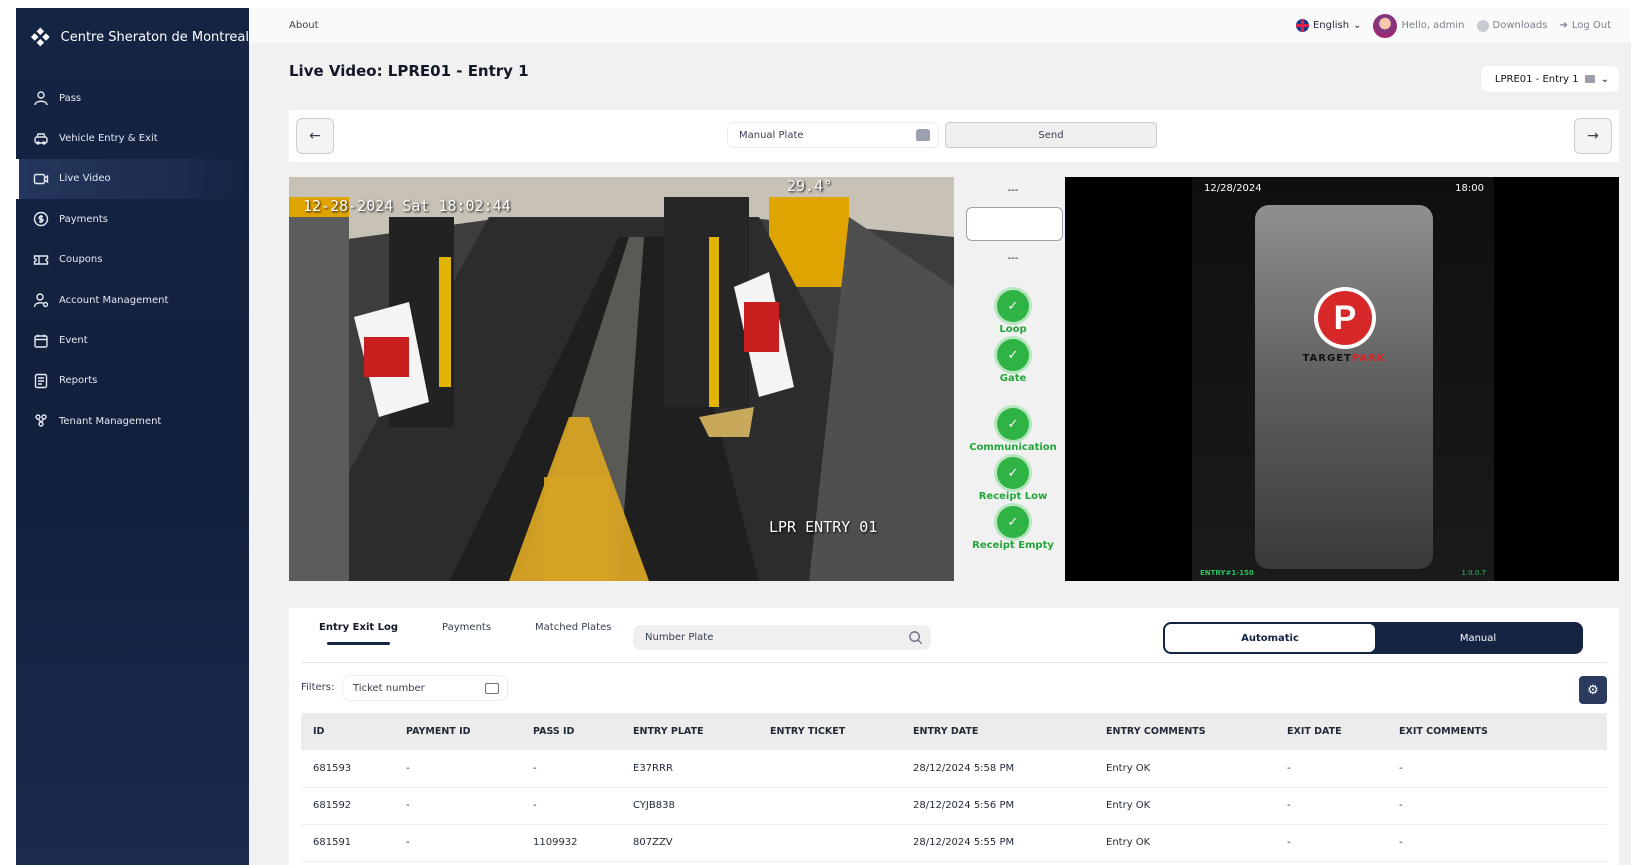  What do you see at coordinates (954, 662) in the screenshot?
I see `divider` at bounding box center [954, 662].